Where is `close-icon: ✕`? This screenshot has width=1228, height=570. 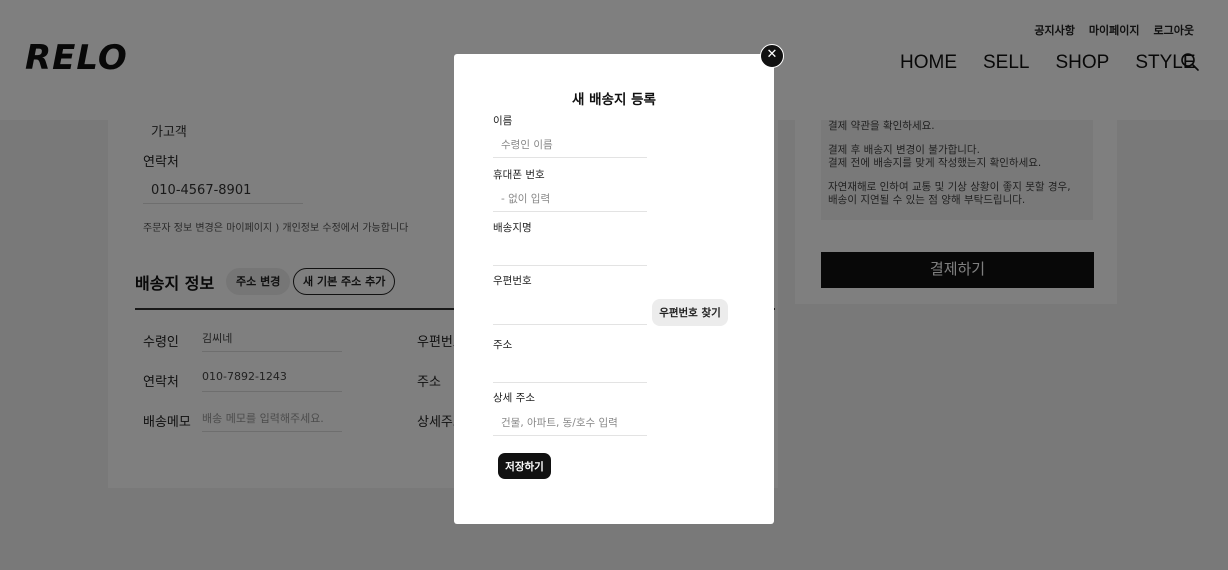 close-icon: ✕ is located at coordinates (772, 56).